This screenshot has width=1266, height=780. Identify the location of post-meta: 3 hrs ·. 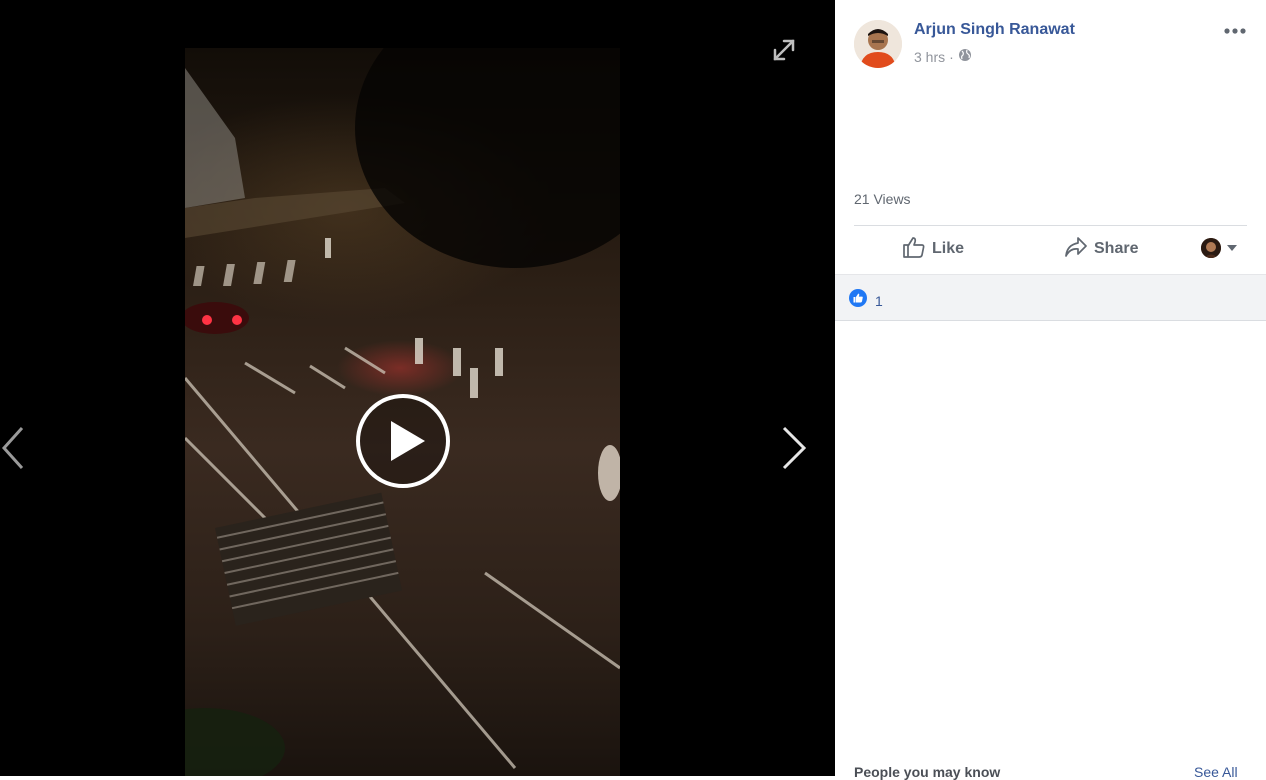
(943, 56).